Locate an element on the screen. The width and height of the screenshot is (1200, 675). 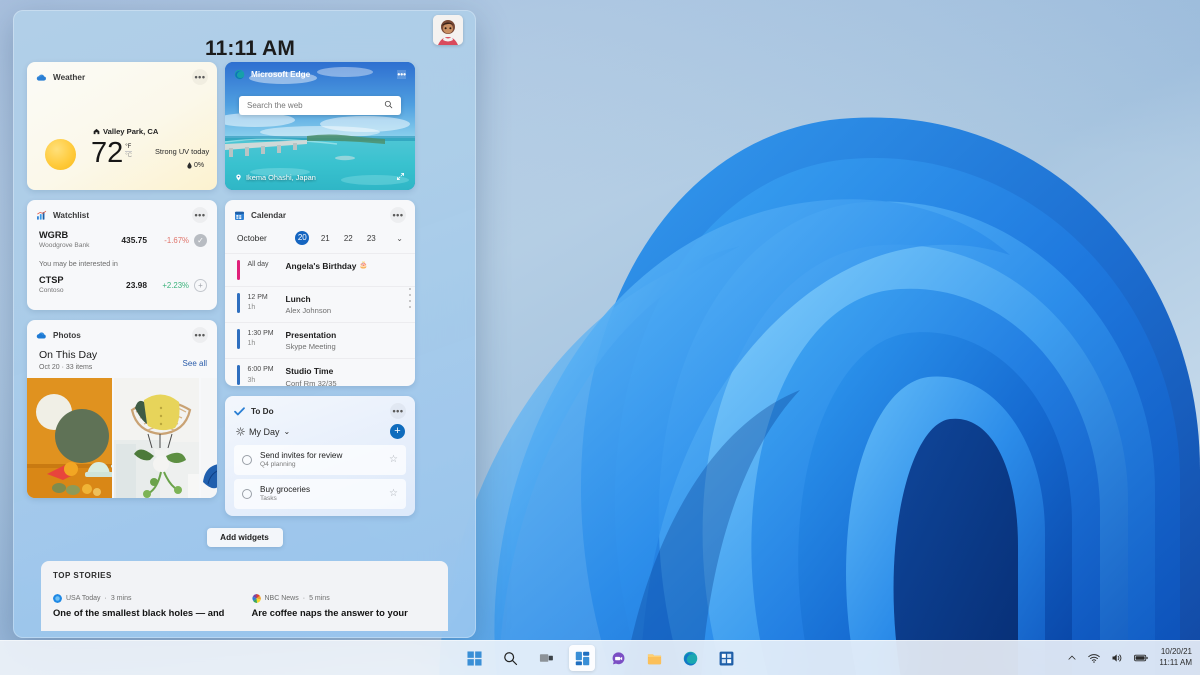
todo-list-name: My Day is located at coordinates (264, 431).